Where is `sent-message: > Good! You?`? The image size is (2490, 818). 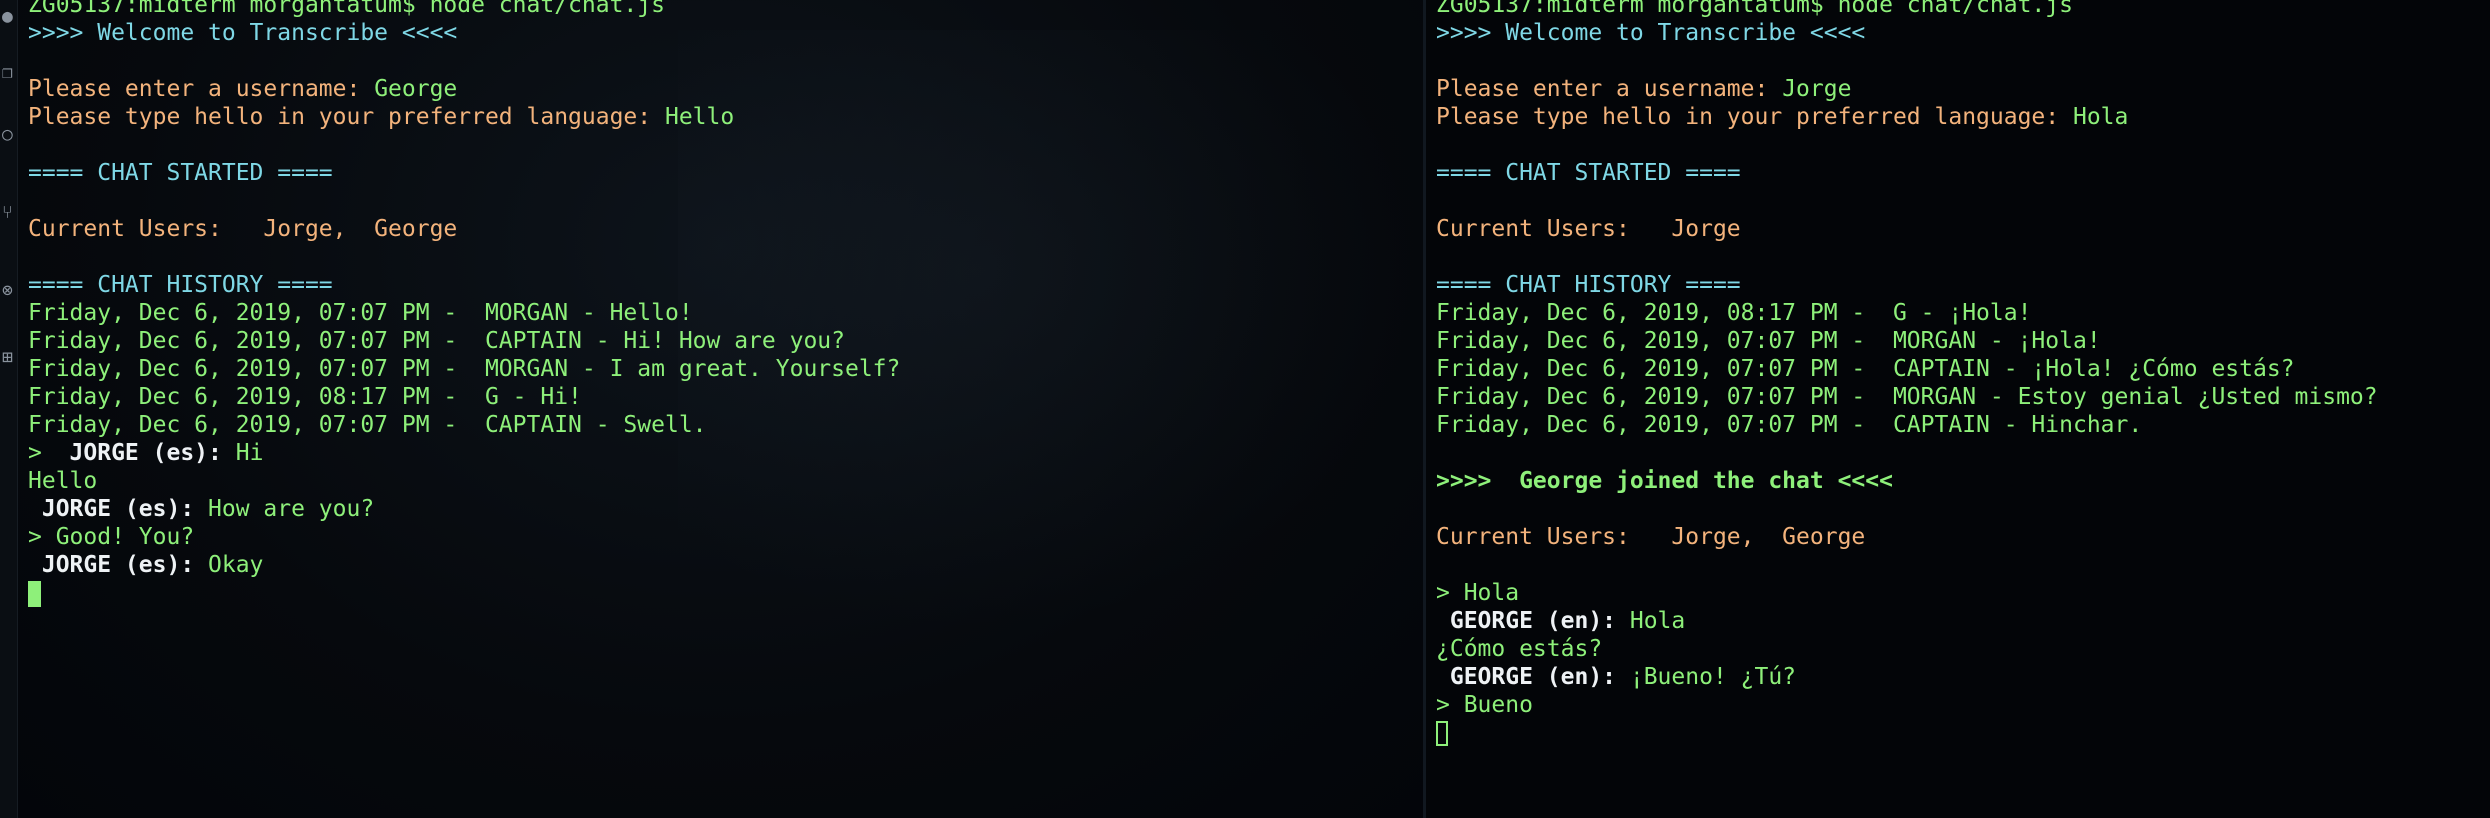
sent-message: > Good! You? is located at coordinates (111, 537).